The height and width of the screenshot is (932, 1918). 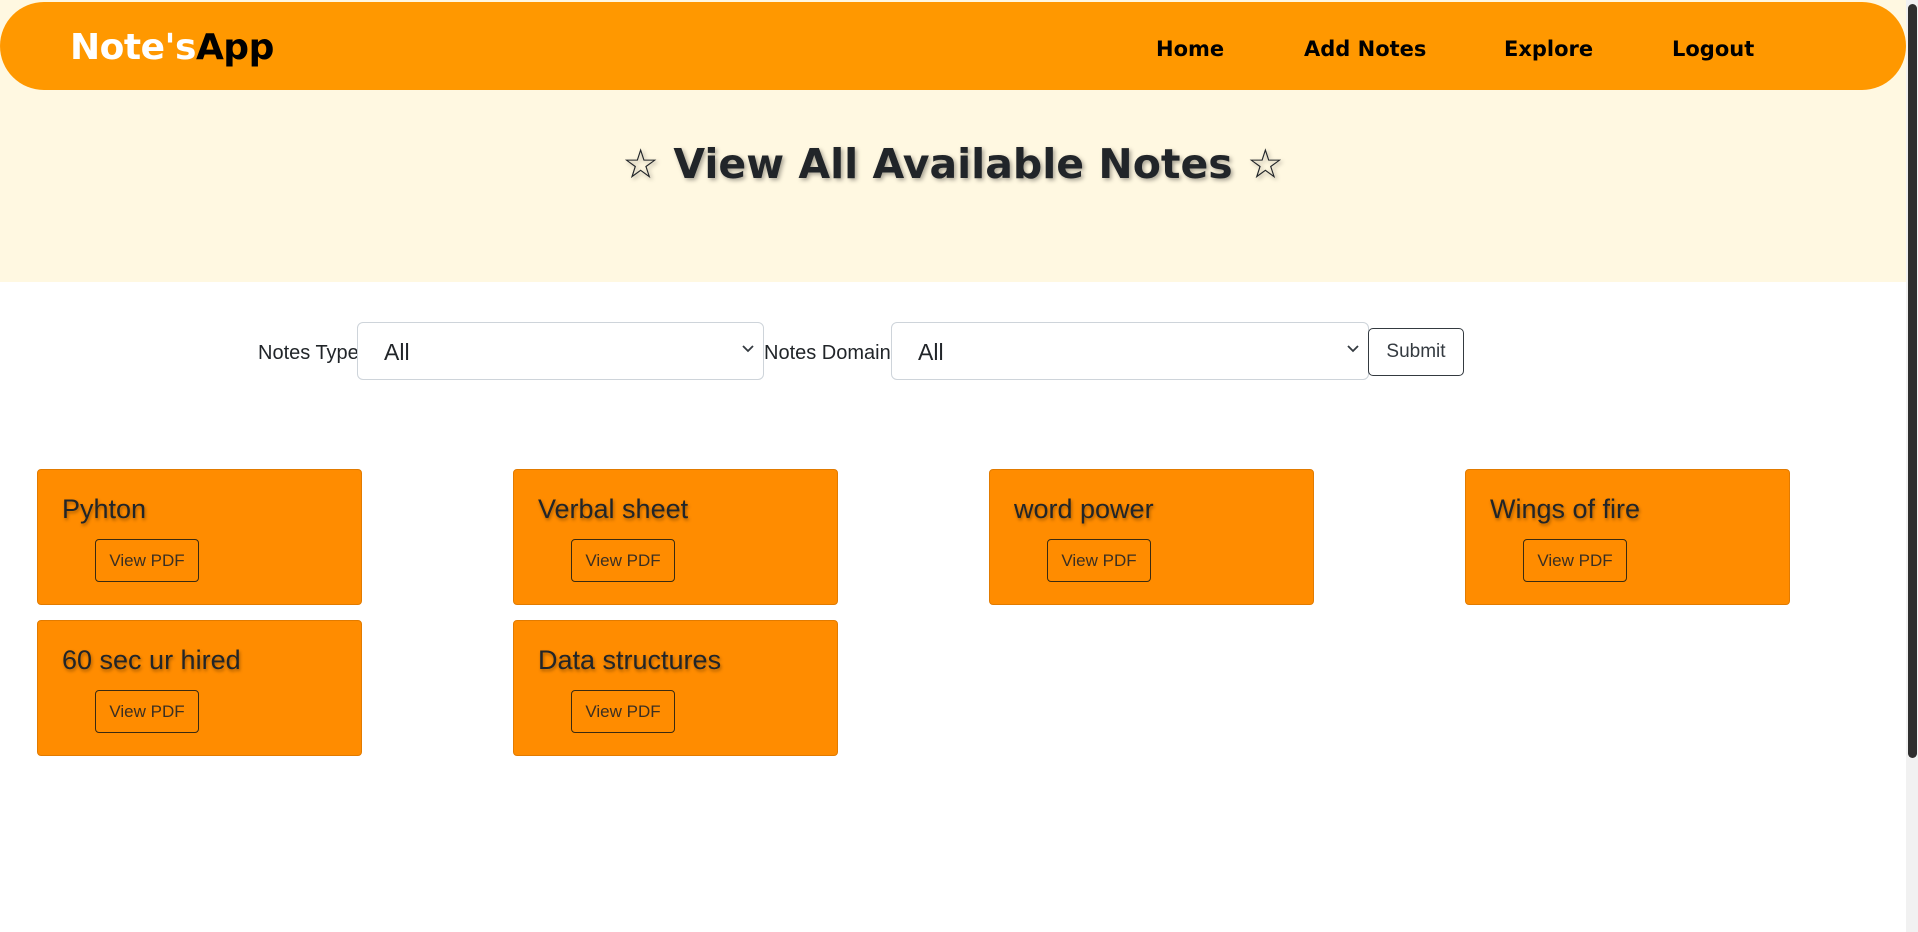 I want to click on notes-type-selected-value: All, so click(x=397, y=352).